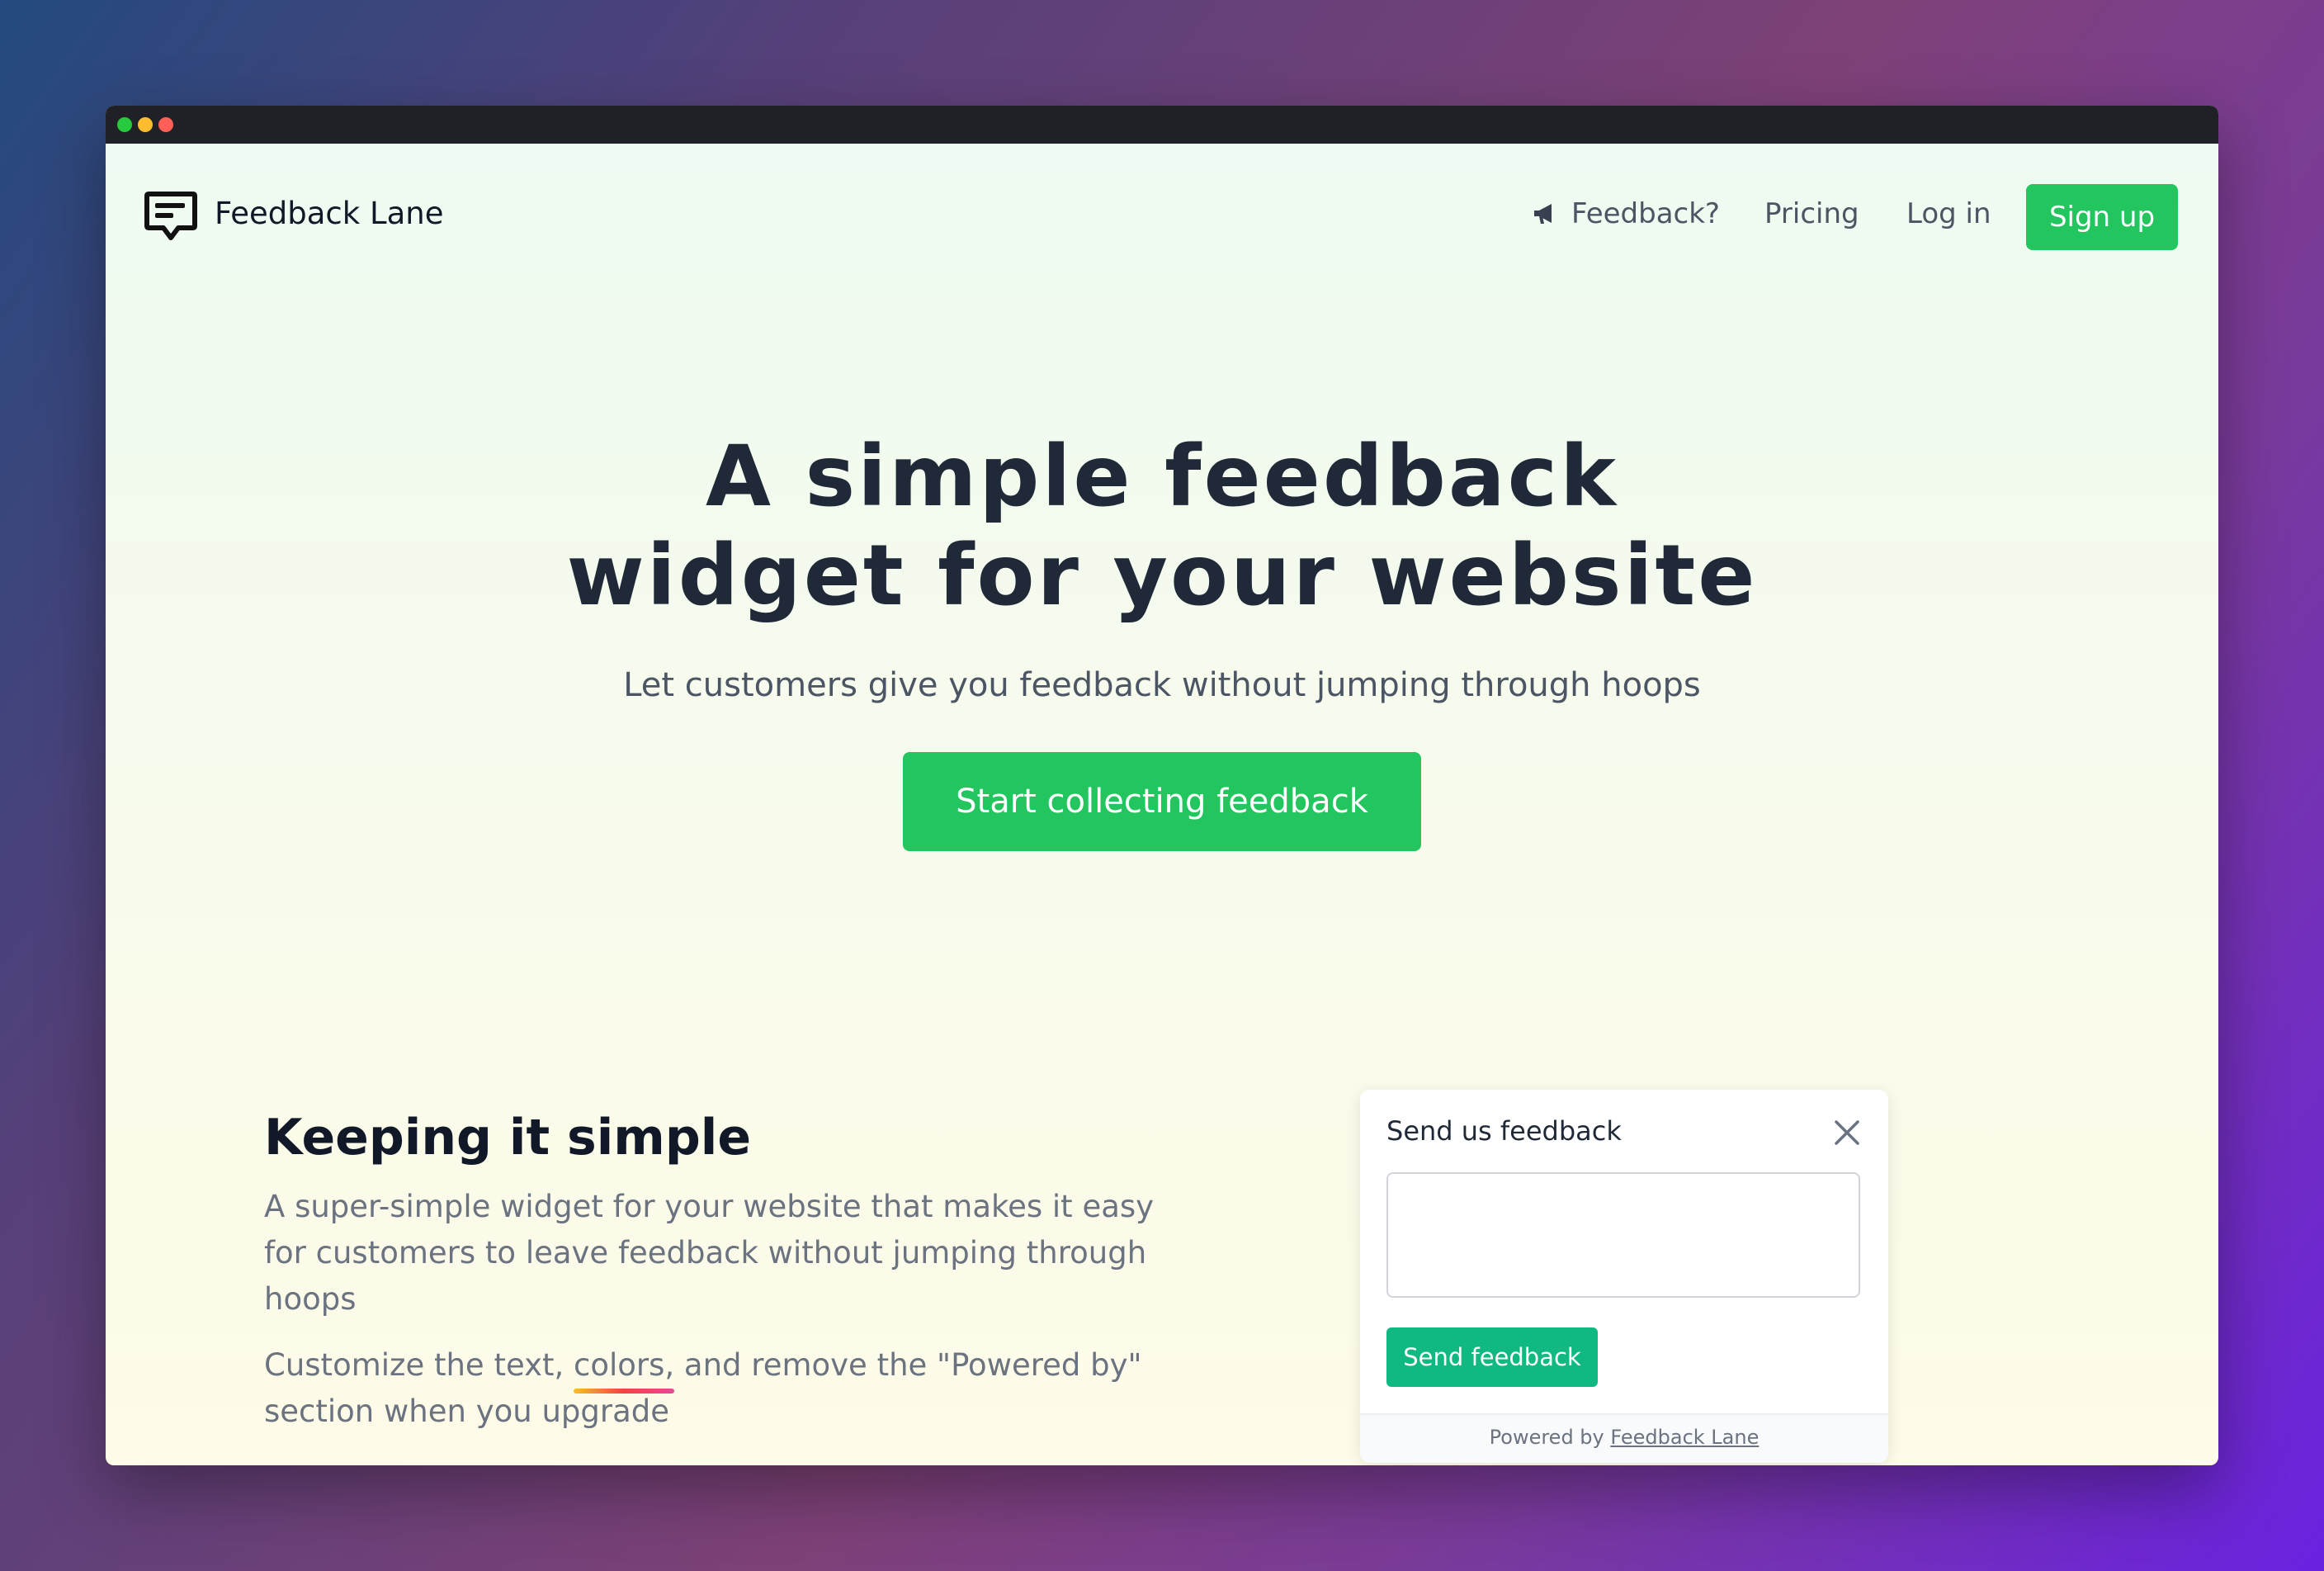 Image resolution: width=2324 pixels, height=1571 pixels. I want to click on paragraph-2-start: Customize the text,, so click(419, 1365).